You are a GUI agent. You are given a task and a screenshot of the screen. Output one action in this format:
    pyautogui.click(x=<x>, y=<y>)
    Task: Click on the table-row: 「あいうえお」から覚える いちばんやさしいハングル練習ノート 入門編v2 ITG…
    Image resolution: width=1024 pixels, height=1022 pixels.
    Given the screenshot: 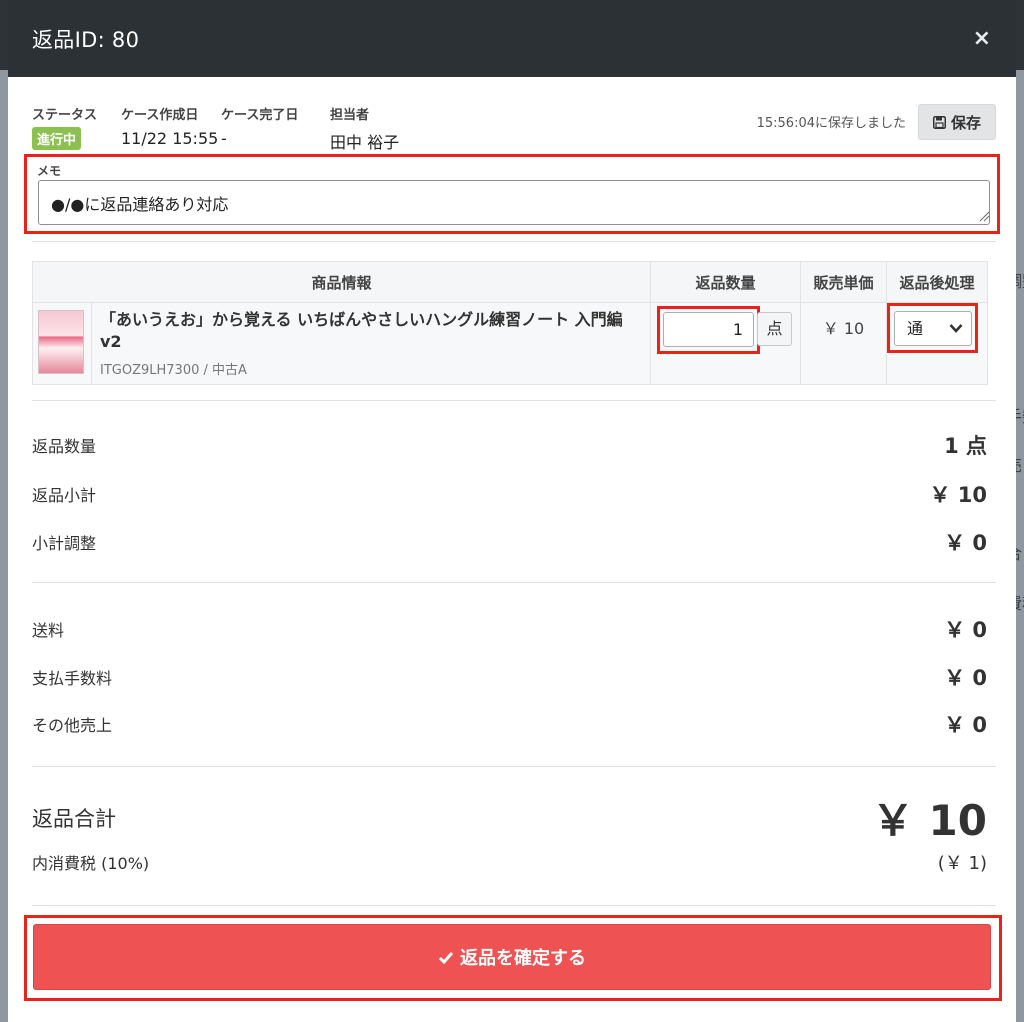 What is the action you would take?
    pyautogui.click(x=510, y=343)
    